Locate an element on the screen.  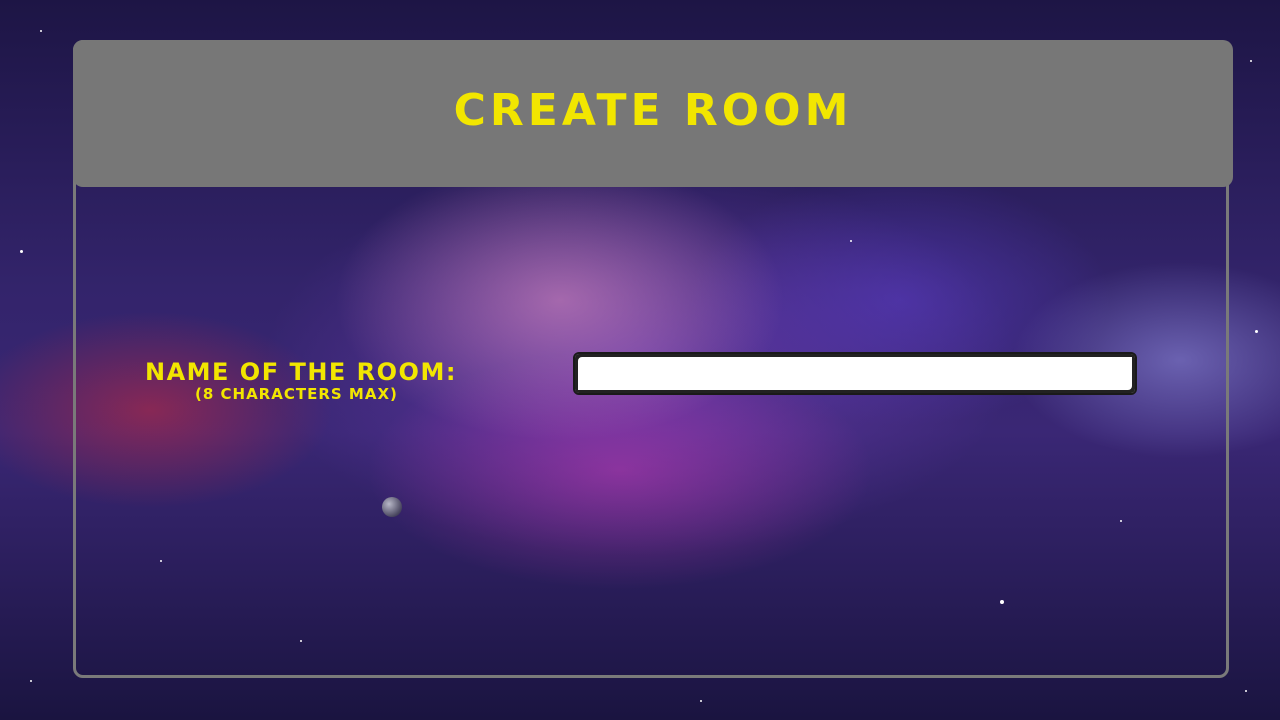
page-title: CREATE ROOM is located at coordinates (653, 110).